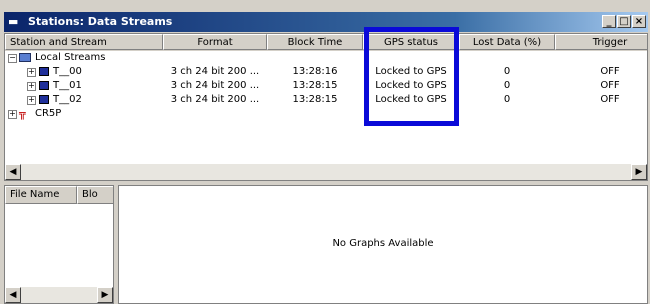 The height and width of the screenshot is (304, 650). I want to click on minimize-button: _, so click(609, 21).